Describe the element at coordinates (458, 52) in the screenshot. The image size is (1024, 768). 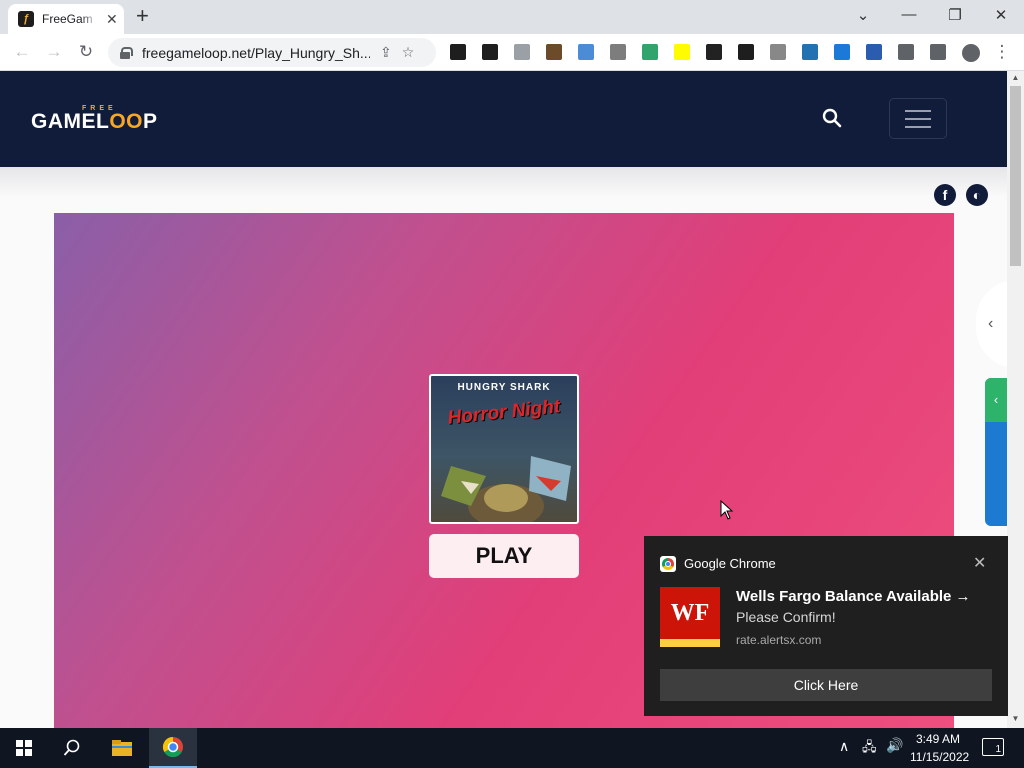
I see `minecraft-ext-icon` at that location.